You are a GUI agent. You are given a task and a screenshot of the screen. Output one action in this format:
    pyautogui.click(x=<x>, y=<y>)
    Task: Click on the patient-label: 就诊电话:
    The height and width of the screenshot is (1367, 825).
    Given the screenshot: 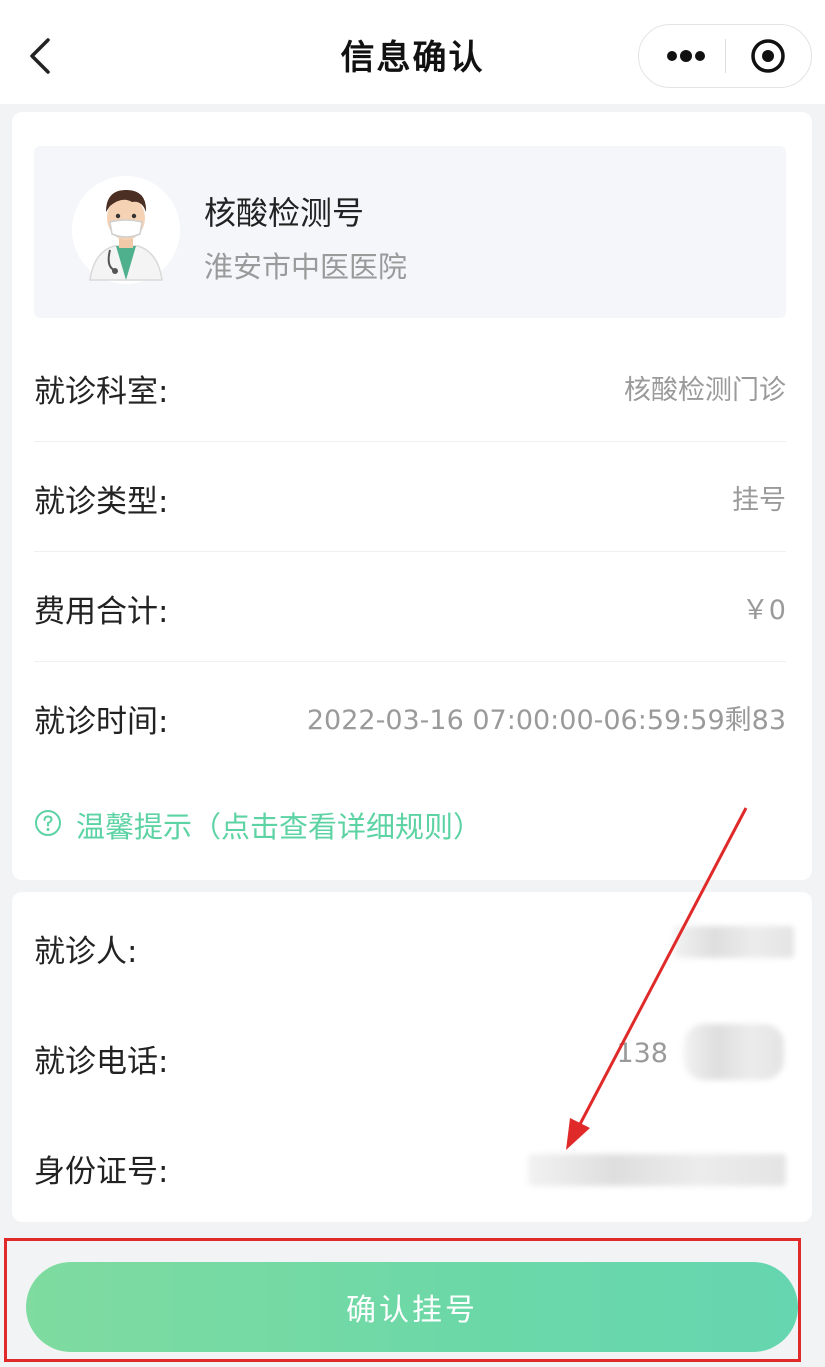 What is the action you would take?
    pyautogui.click(x=101, y=1062)
    